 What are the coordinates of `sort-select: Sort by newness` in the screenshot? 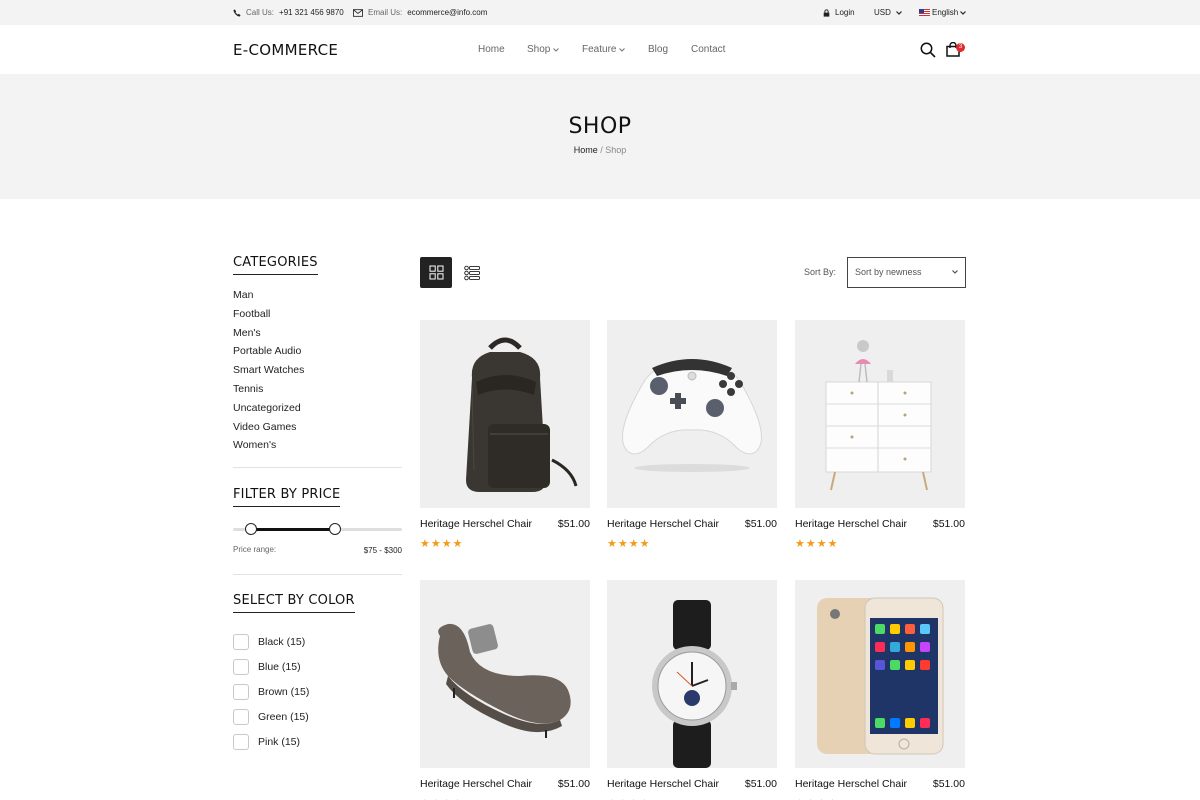 It's located at (906, 272).